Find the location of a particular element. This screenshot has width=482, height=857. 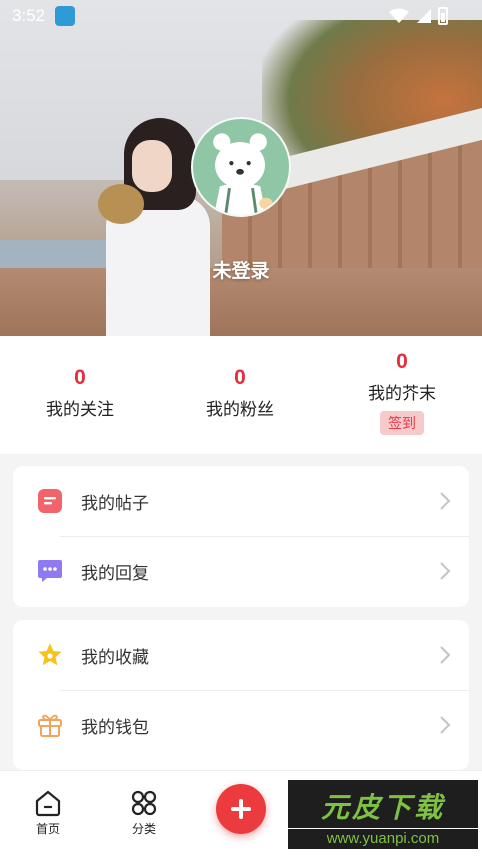

tab-home: 首页 is located at coordinates (48, 813).